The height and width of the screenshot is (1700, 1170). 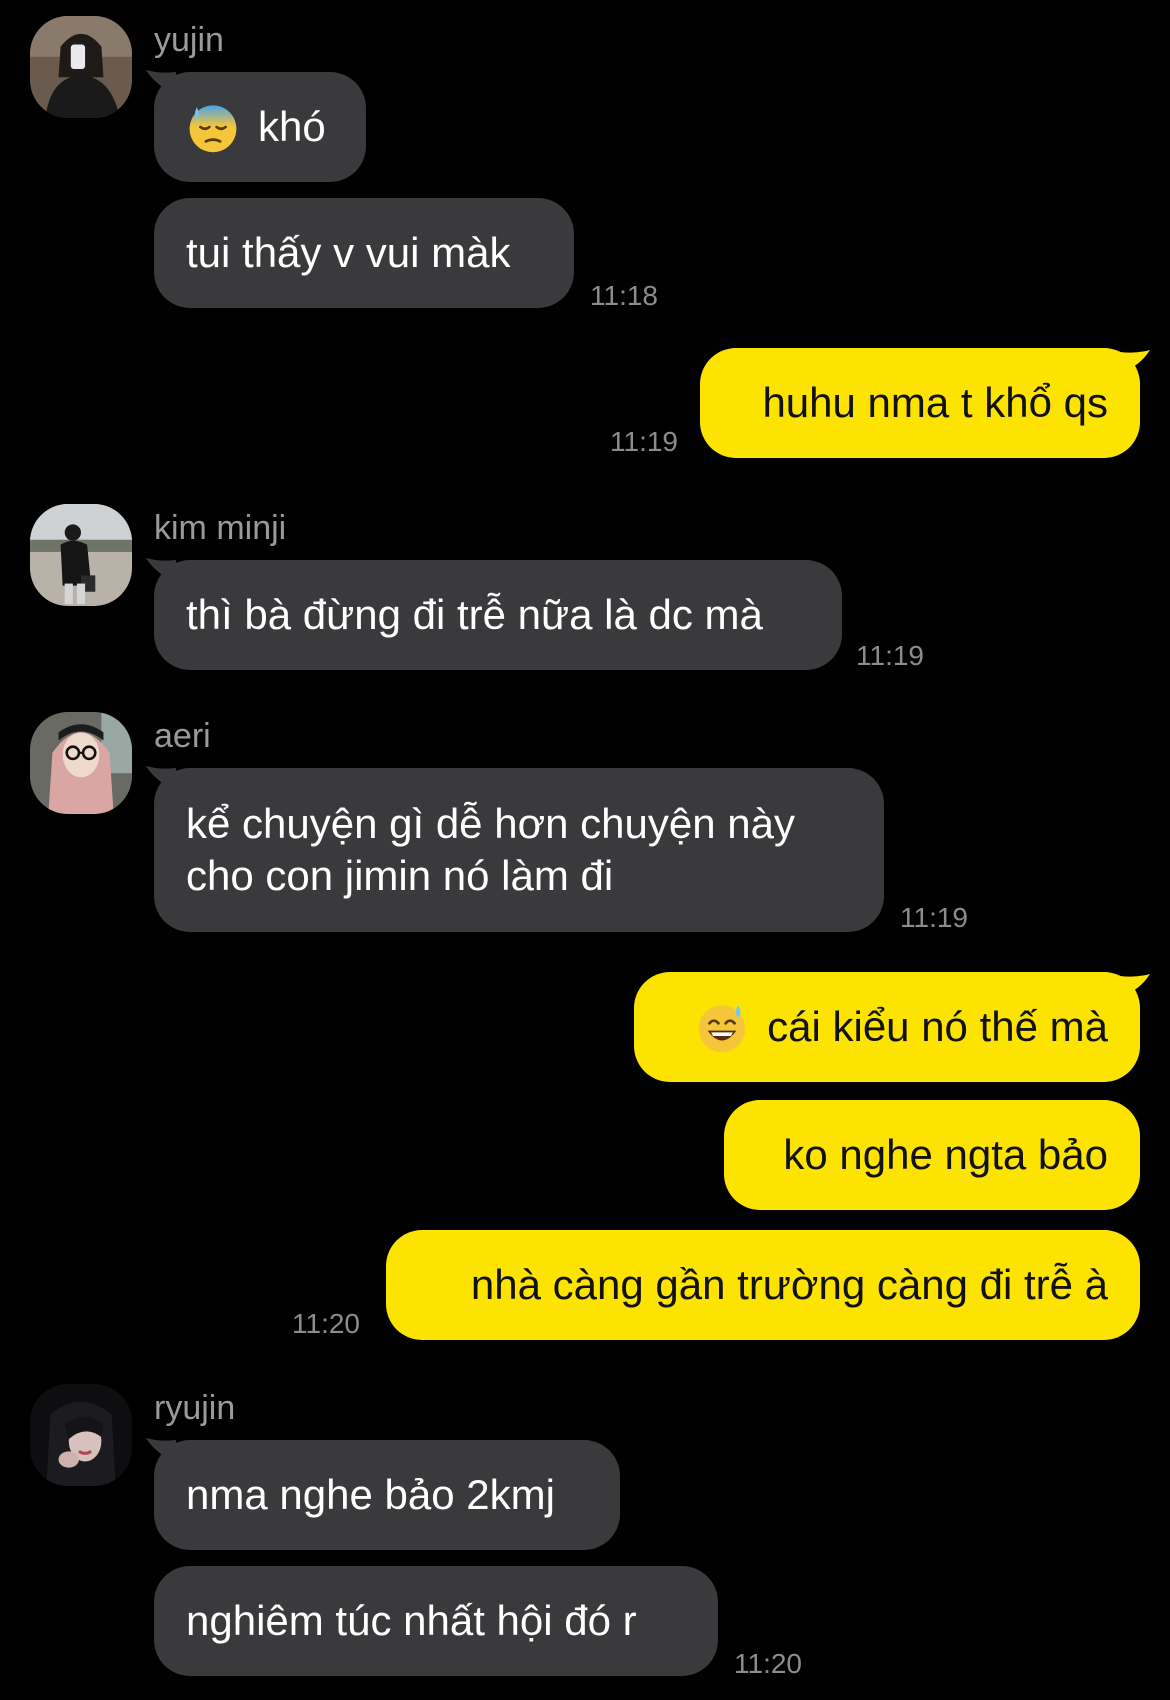 I want to click on sender-name: kim minji, so click(x=220, y=528).